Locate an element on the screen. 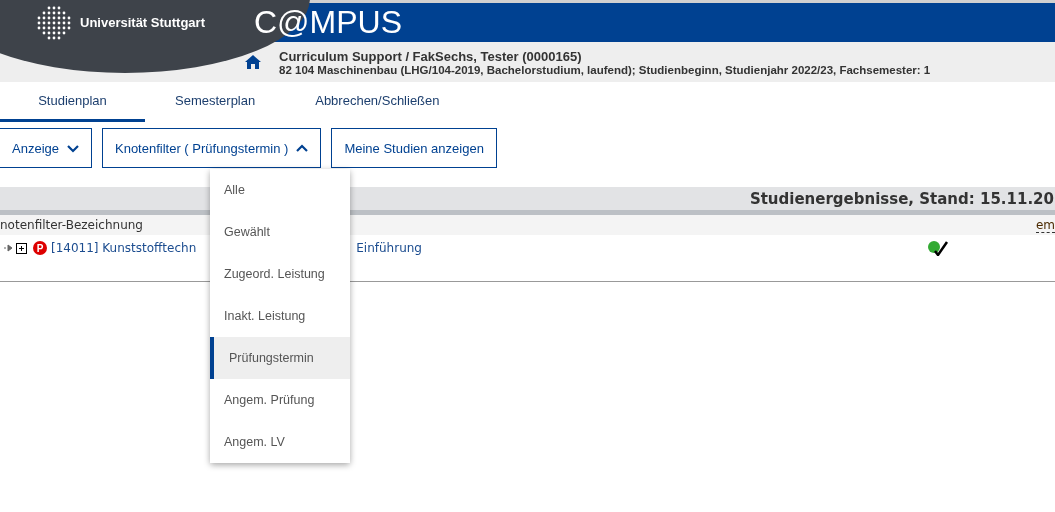  context-title: Curriculum Support / FakSechs, Tester (0000165) is located at coordinates (431, 56).